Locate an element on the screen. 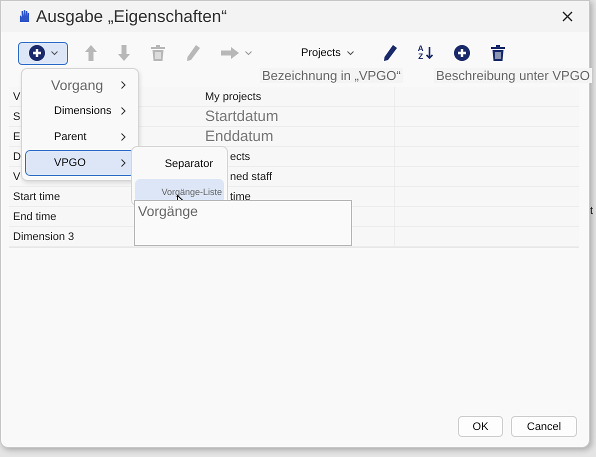  text-box-text: Vorgänge is located at coordinates (168, 211).